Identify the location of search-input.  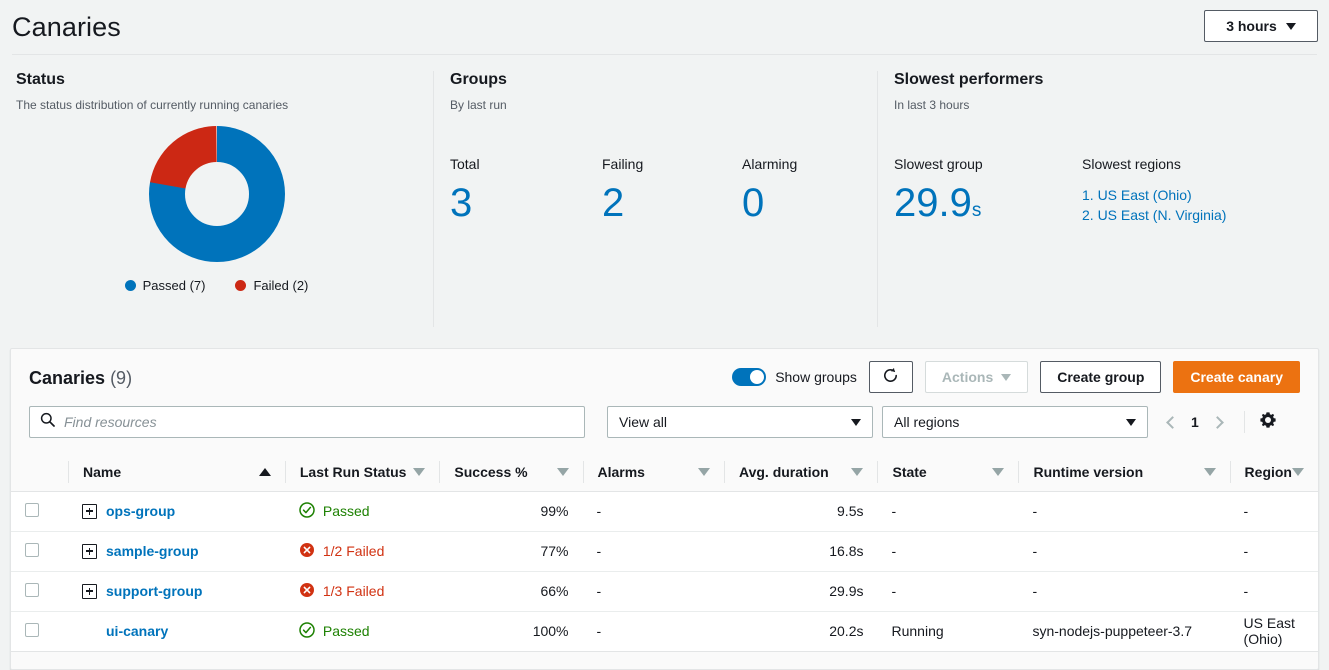
(319, 422).